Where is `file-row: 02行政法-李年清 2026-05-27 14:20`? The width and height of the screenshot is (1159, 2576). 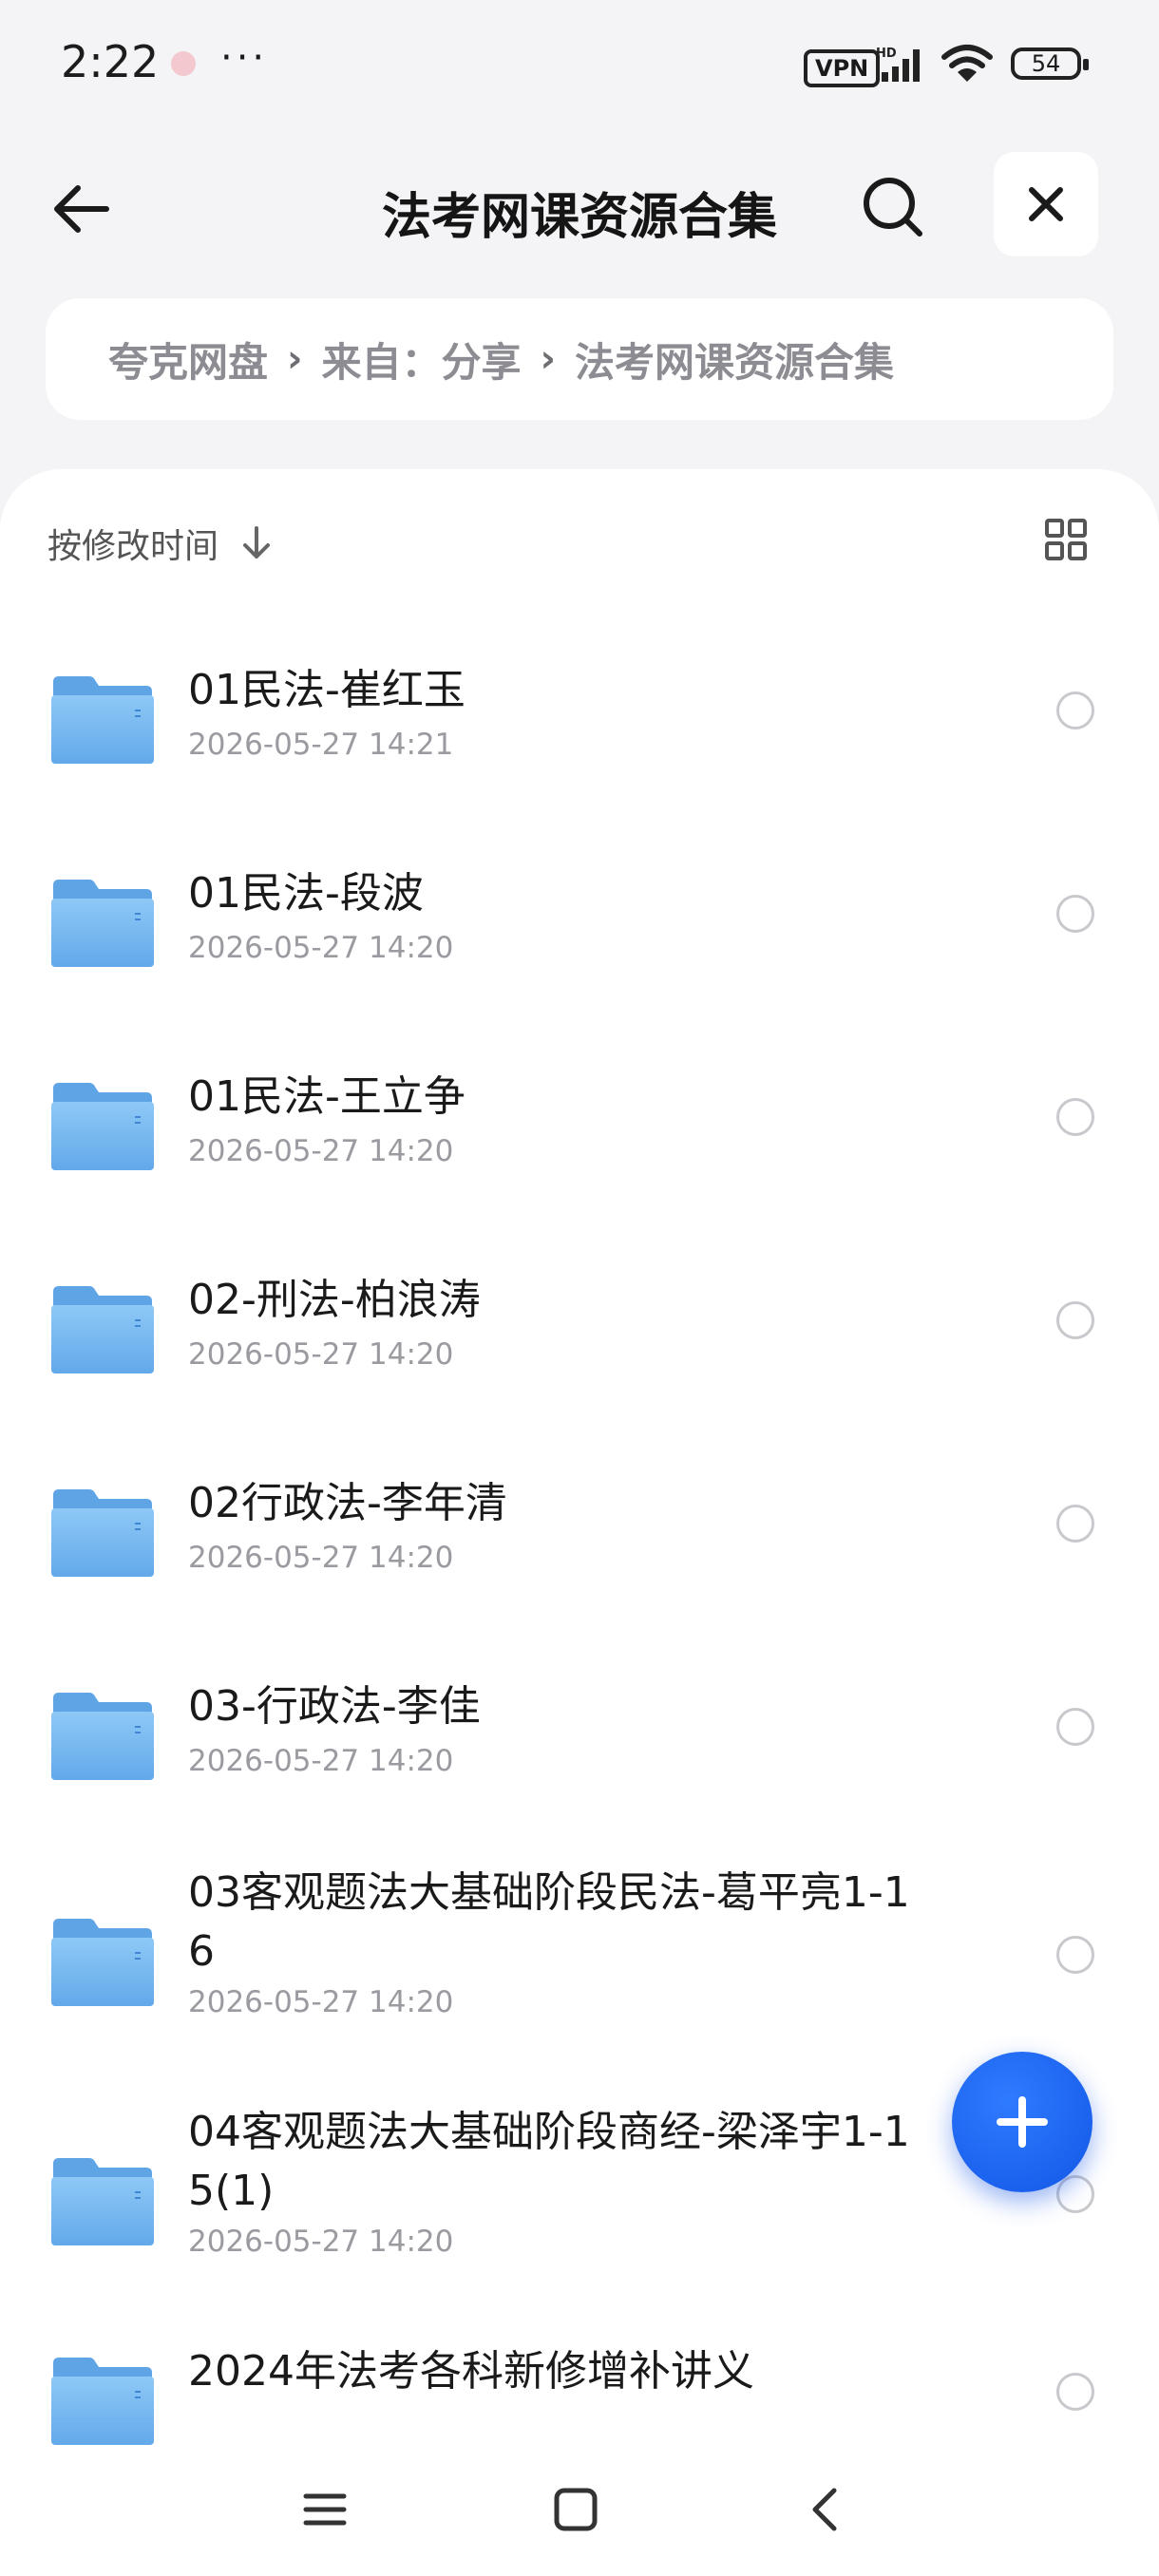
file-row: 02行政法-李年清 2026-05-27 14:20 is located at coordinates (579, 1544).